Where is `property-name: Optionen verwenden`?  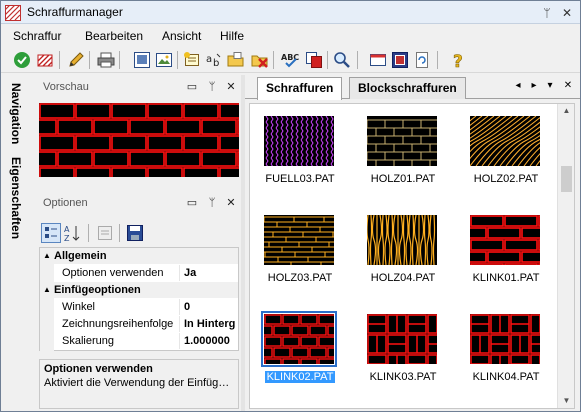 property-name: Optionen verwenden is located at coordinates (121, 273).